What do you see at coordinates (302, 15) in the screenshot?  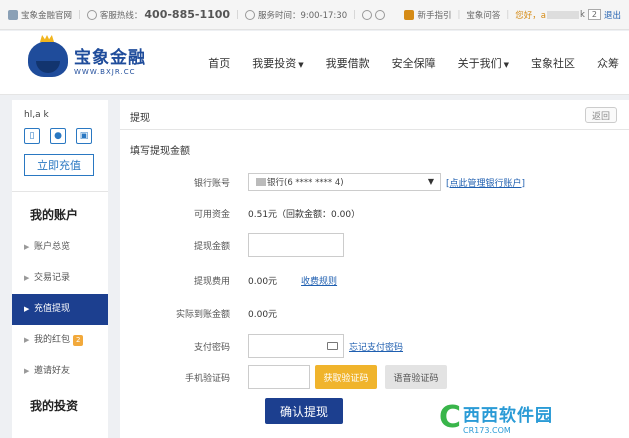 I see `service-hours: 服务时间：9:00-17:30` at bounding box center [302, 15].